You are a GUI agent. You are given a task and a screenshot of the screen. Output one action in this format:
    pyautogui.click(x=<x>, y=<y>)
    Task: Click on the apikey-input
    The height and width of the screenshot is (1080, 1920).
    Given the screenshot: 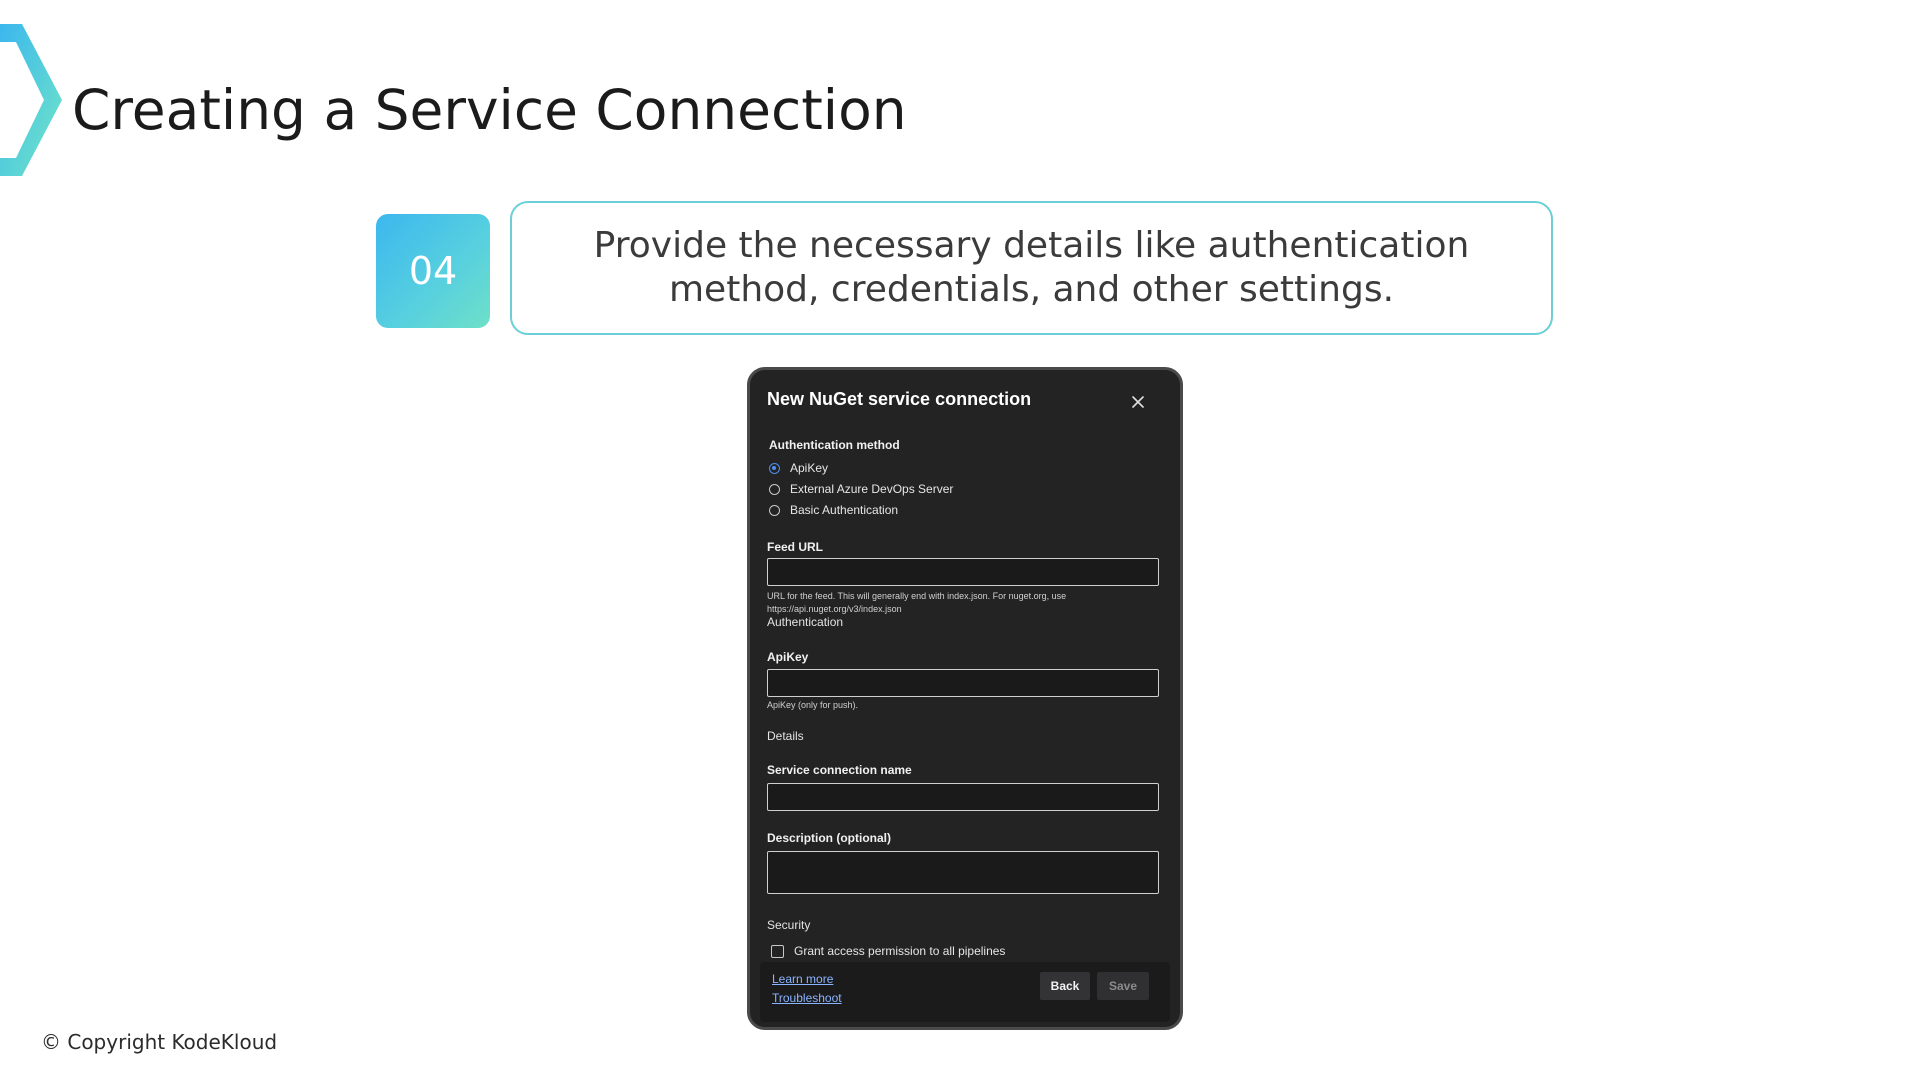 What is the action you would take?
    pyautogui.click(x=963, y=683)
    